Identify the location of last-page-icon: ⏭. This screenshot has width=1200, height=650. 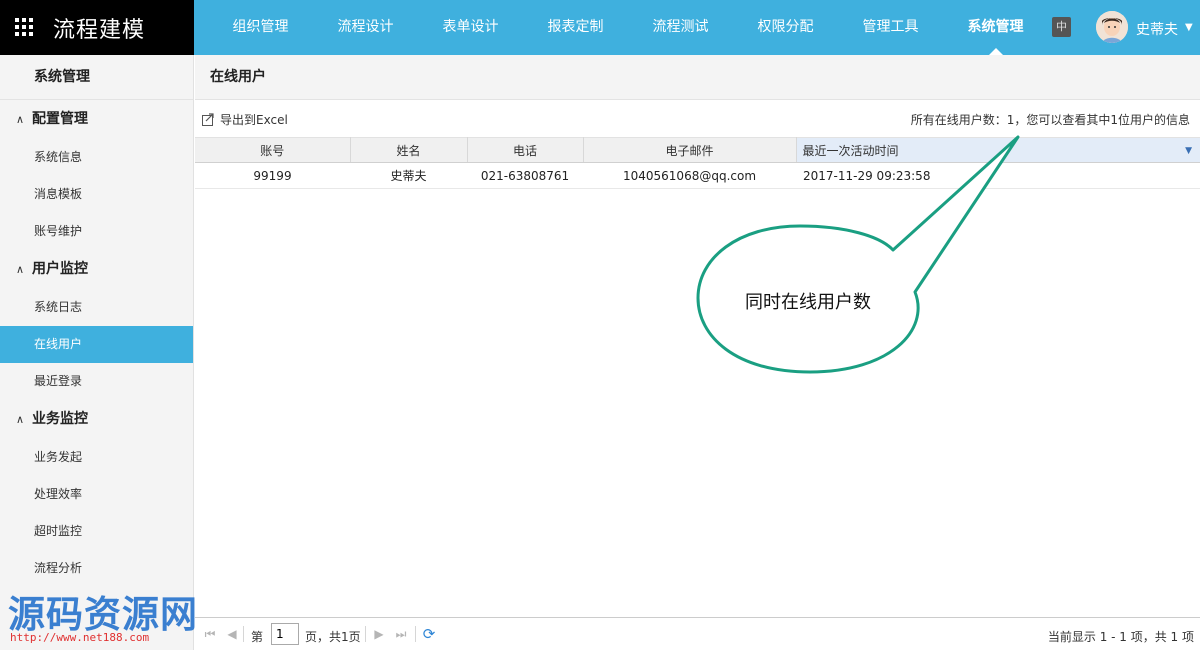
(401, 634).